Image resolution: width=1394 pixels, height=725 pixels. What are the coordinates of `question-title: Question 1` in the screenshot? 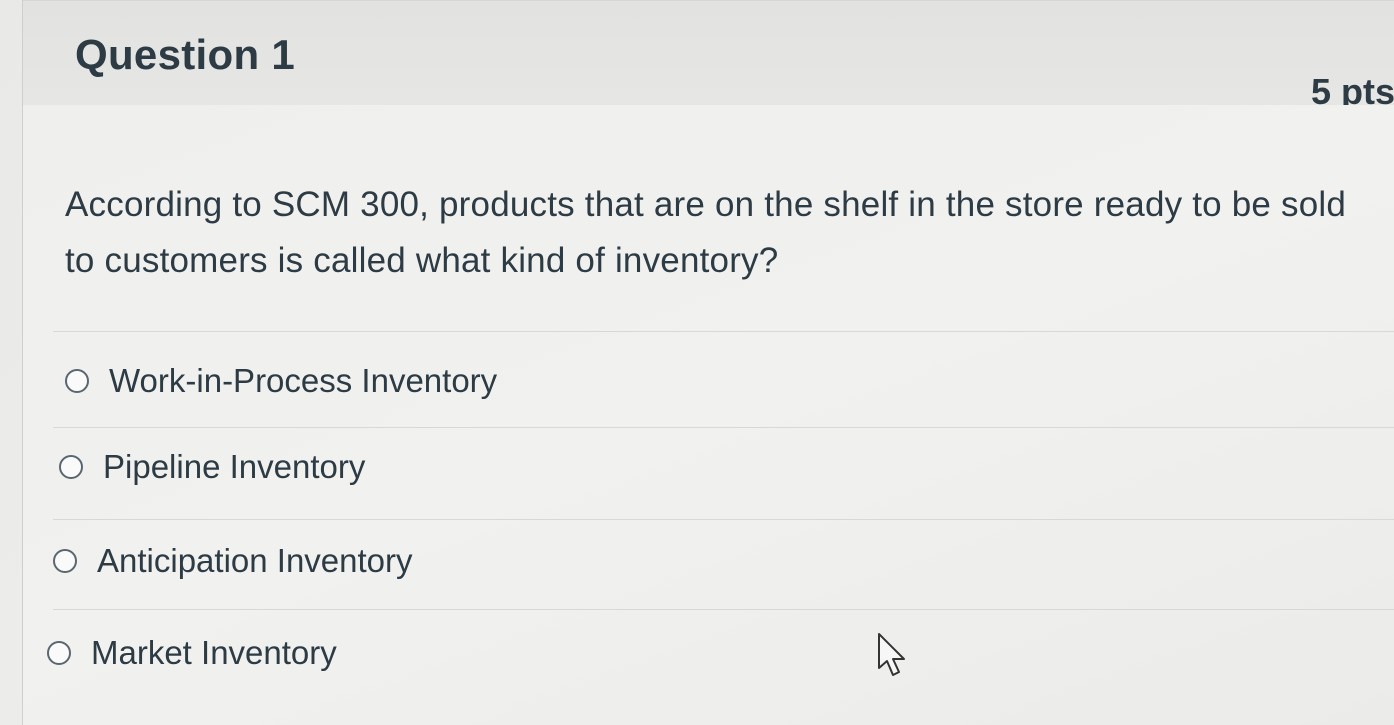 It's located at (185, 54).